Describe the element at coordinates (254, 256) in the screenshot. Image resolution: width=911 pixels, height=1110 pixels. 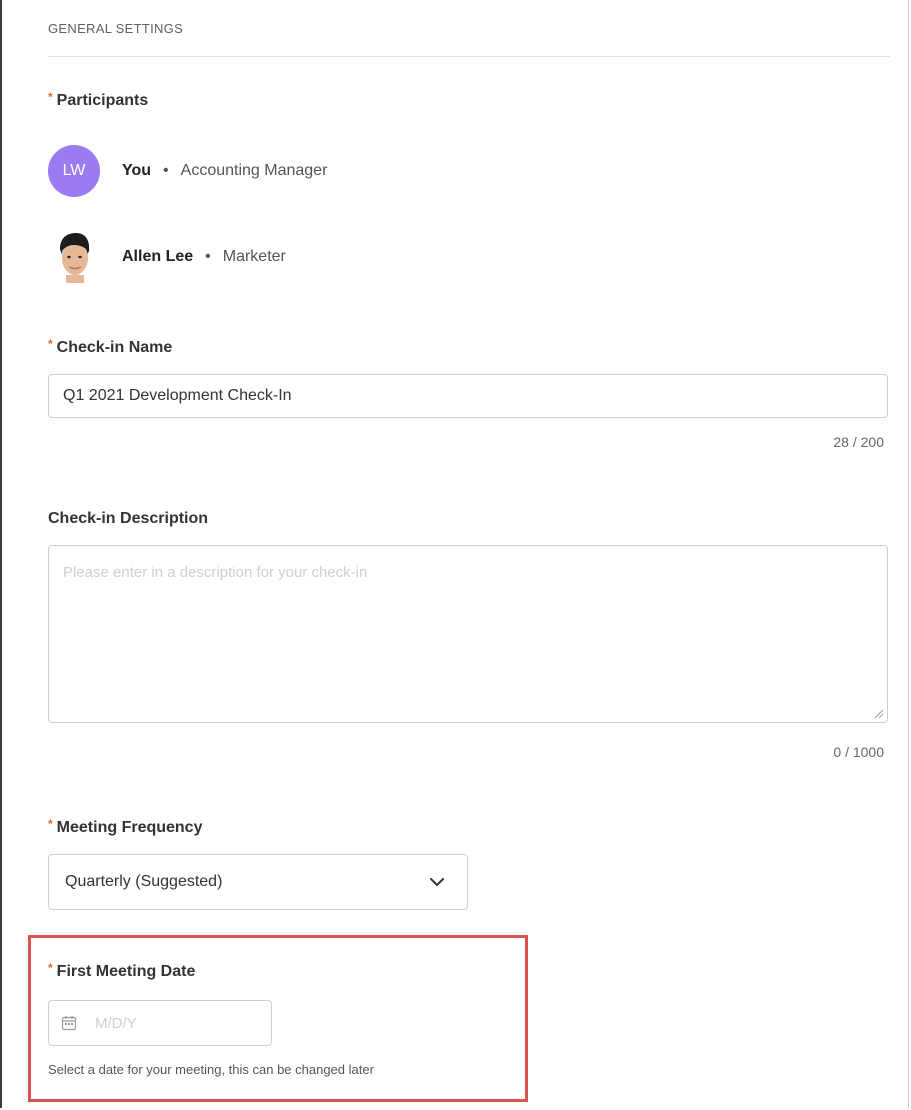
I see `participant-role: Marketer` at that location.